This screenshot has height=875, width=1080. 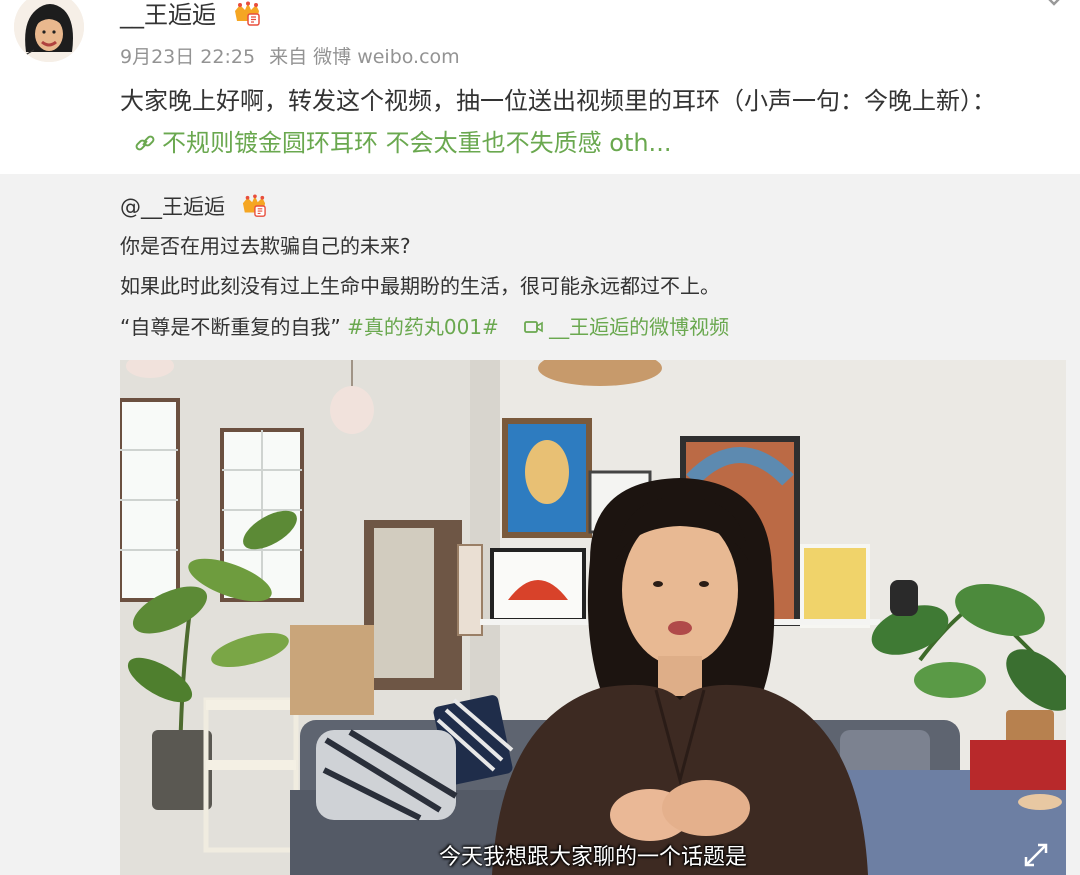 What do you see at coordinates (188, 57) in the screenshot?
I see `post-time: 9月23日 22:25` at bounding box center [188, 57].